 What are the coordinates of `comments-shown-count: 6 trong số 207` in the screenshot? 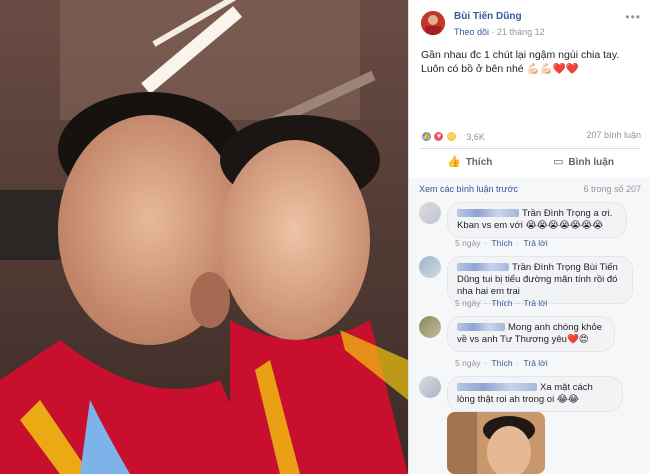 It's located at (612, 189).